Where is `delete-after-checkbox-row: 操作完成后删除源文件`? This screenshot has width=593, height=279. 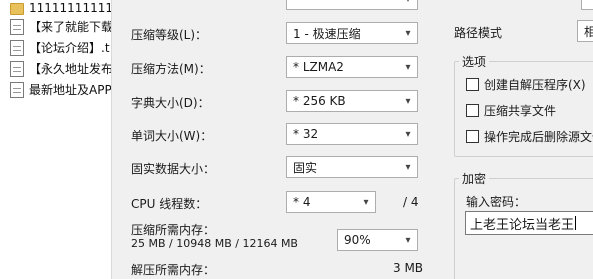
delete-after-checkbox-row: 操作完成后删除源文件 is located at coordinates (529, 136).